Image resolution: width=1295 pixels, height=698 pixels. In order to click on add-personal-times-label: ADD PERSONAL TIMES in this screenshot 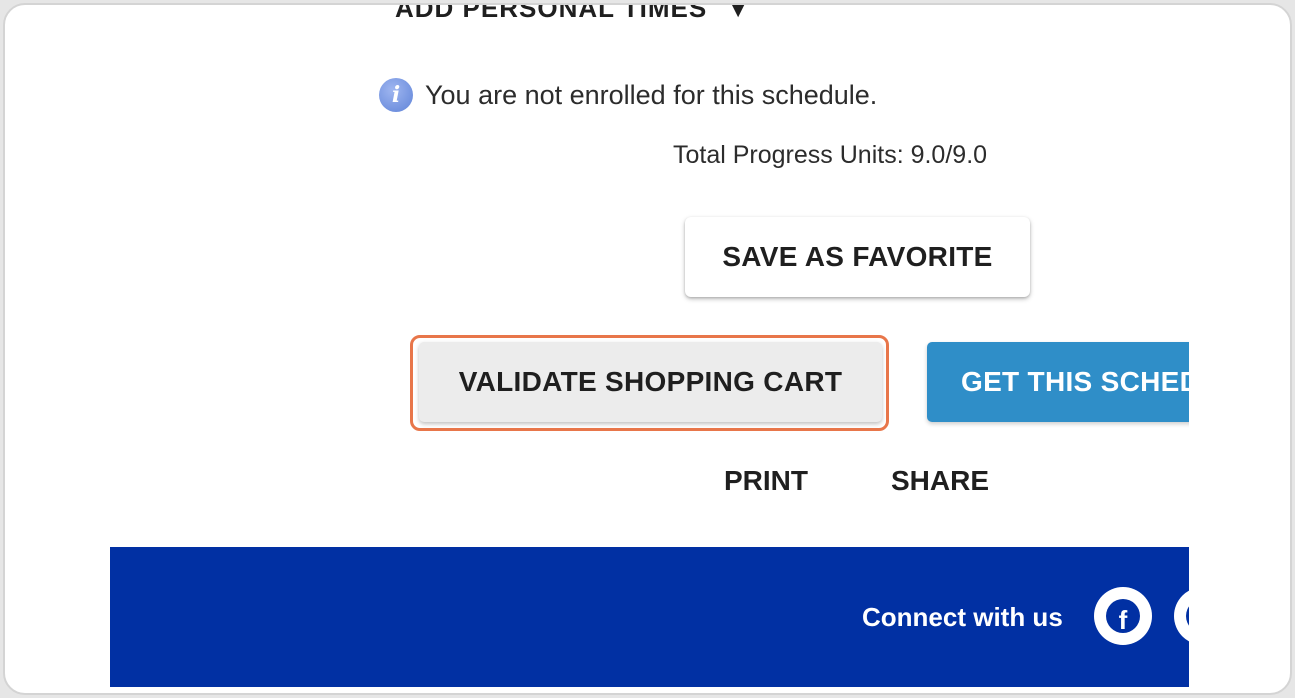, I will do `click(551, 14)`.